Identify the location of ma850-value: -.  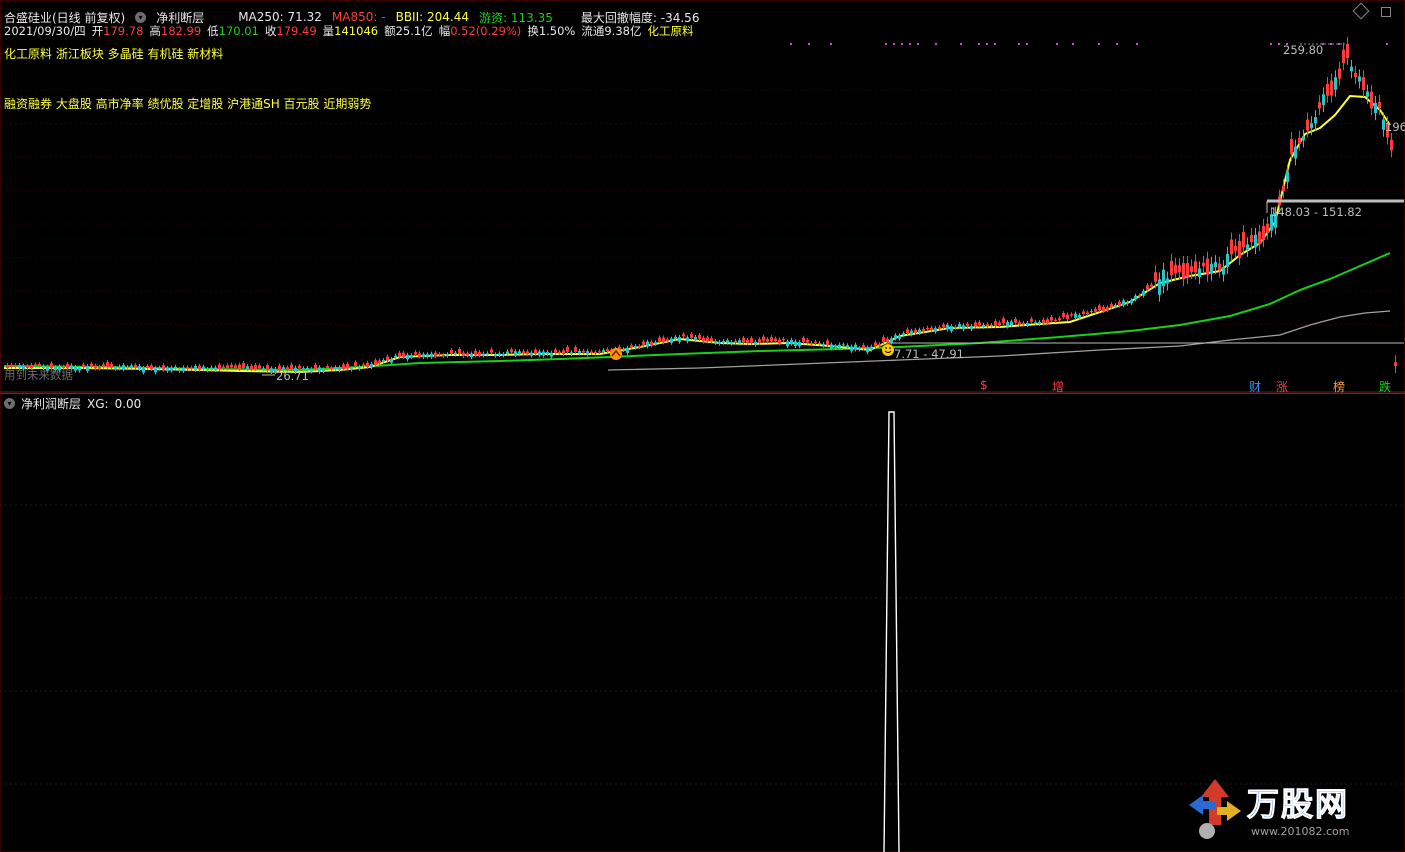
(383, 17).